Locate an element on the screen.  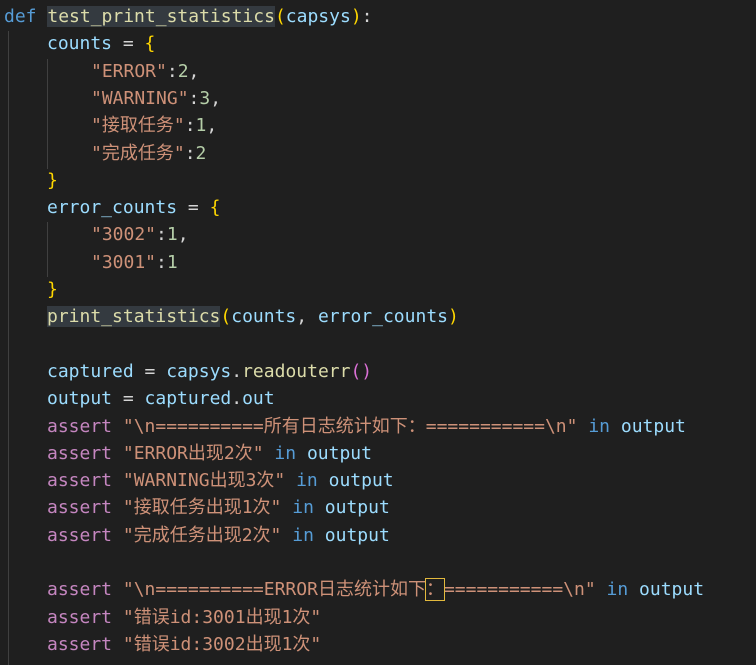
code-token: "完成任务出现2次" is located at coordinates (202, 535).